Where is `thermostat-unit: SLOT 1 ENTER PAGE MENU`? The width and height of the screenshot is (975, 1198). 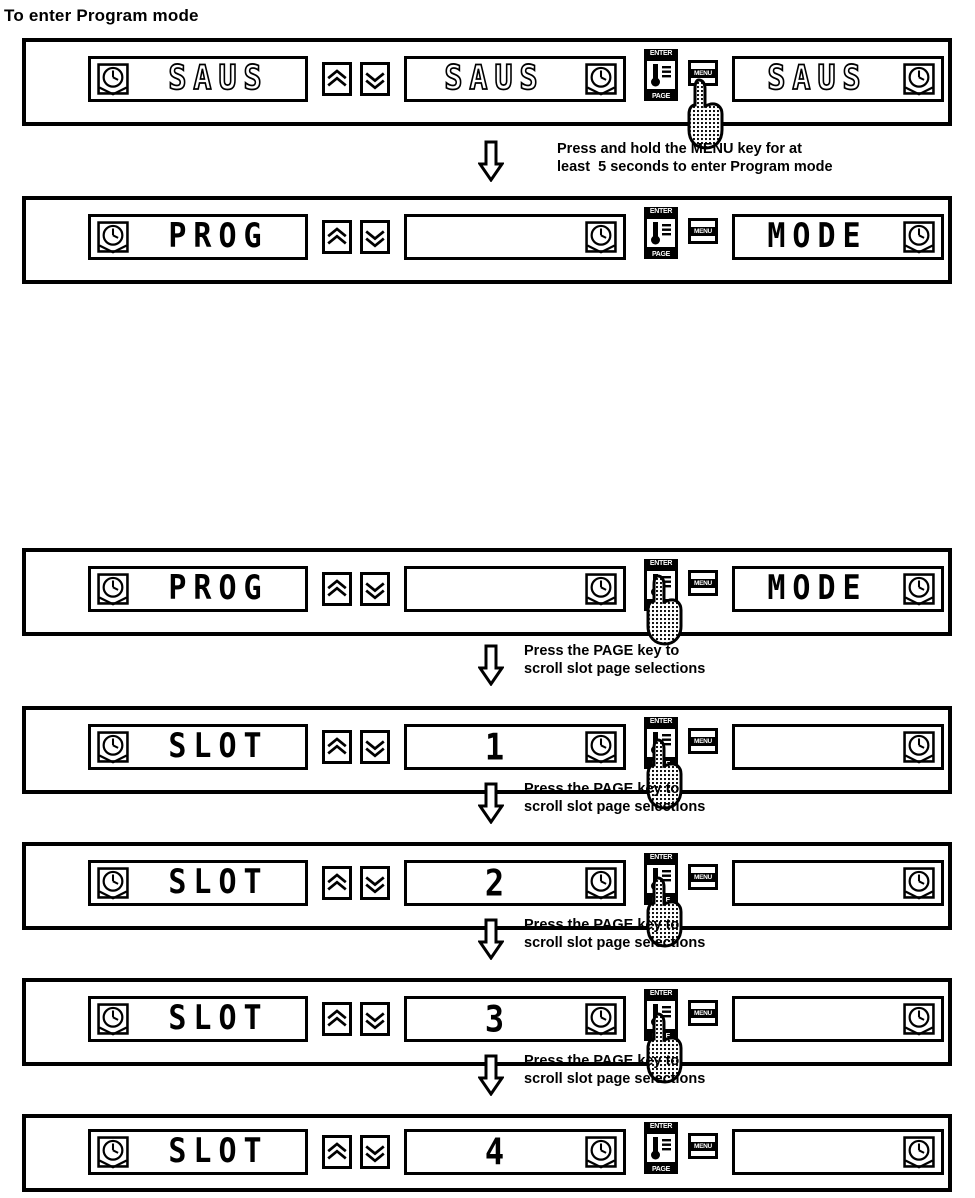 thermostat-unit: SLOT 1 ENTER PAGE MENU is located at coordinates (487, 758).